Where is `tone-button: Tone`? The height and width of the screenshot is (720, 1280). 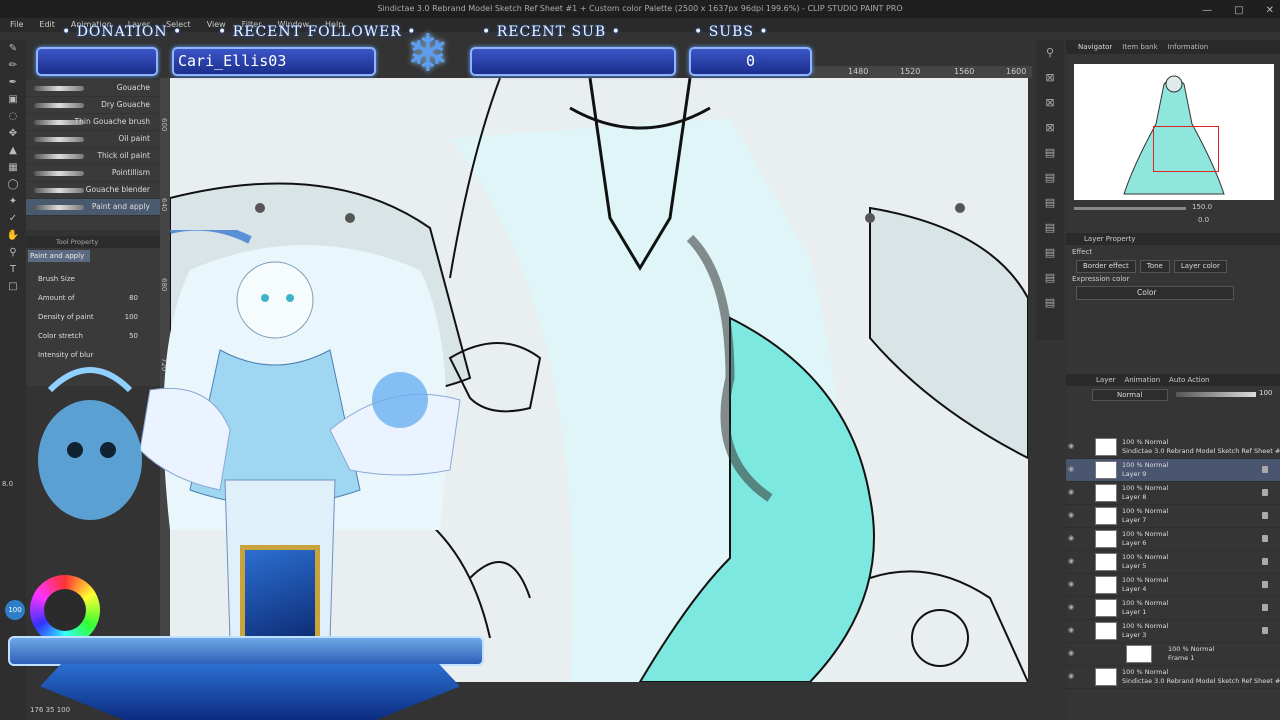 tone-button: Tone is located at coordinates (1154, 266).